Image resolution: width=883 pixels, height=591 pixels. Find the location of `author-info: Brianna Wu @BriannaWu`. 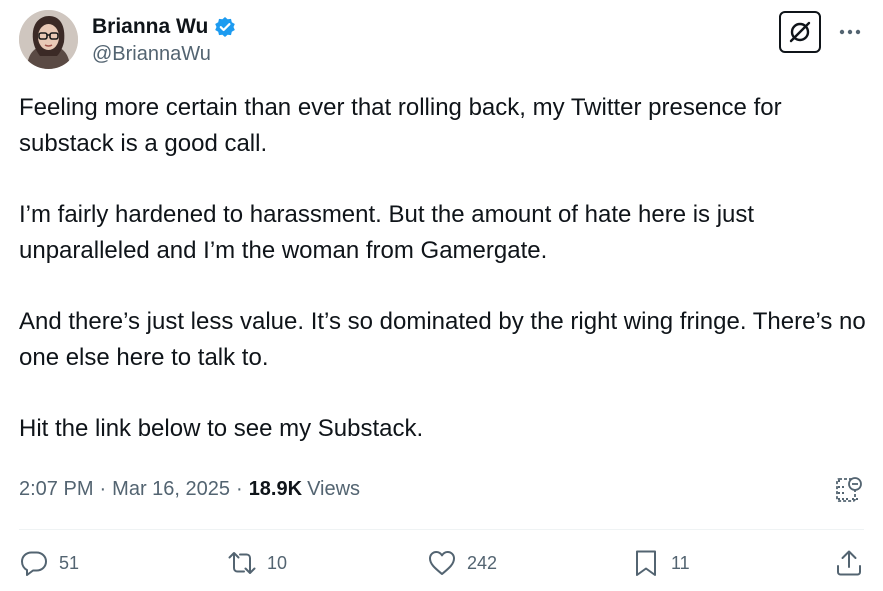

author-info: Brianna Wu @BriannaWu is located at coordinates (164, 40).